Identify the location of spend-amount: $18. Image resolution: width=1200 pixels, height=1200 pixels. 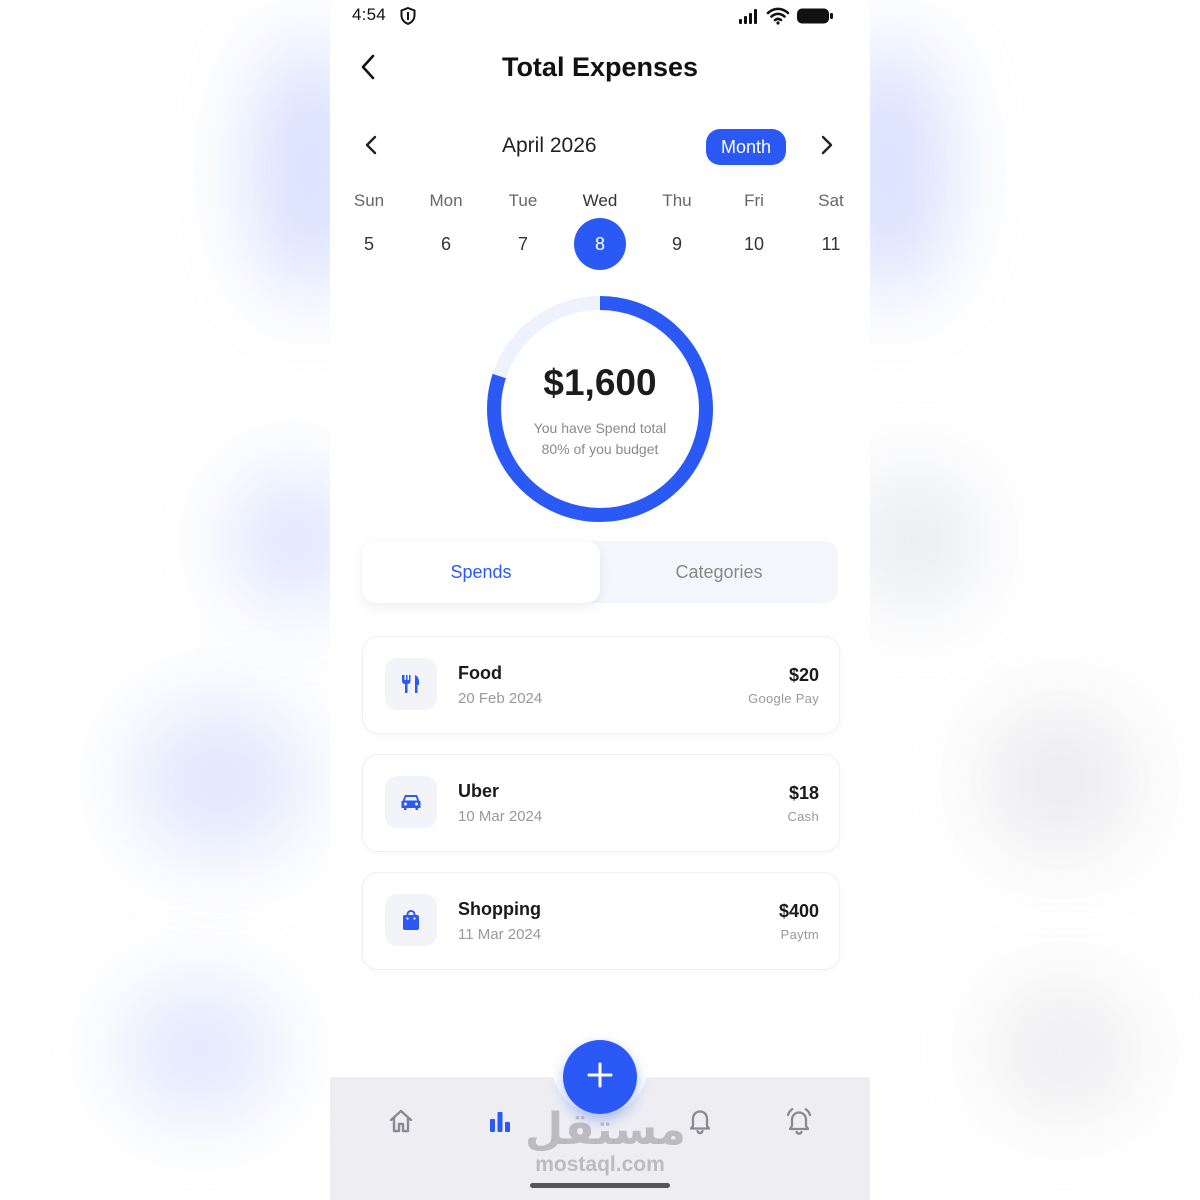
(803, 793).